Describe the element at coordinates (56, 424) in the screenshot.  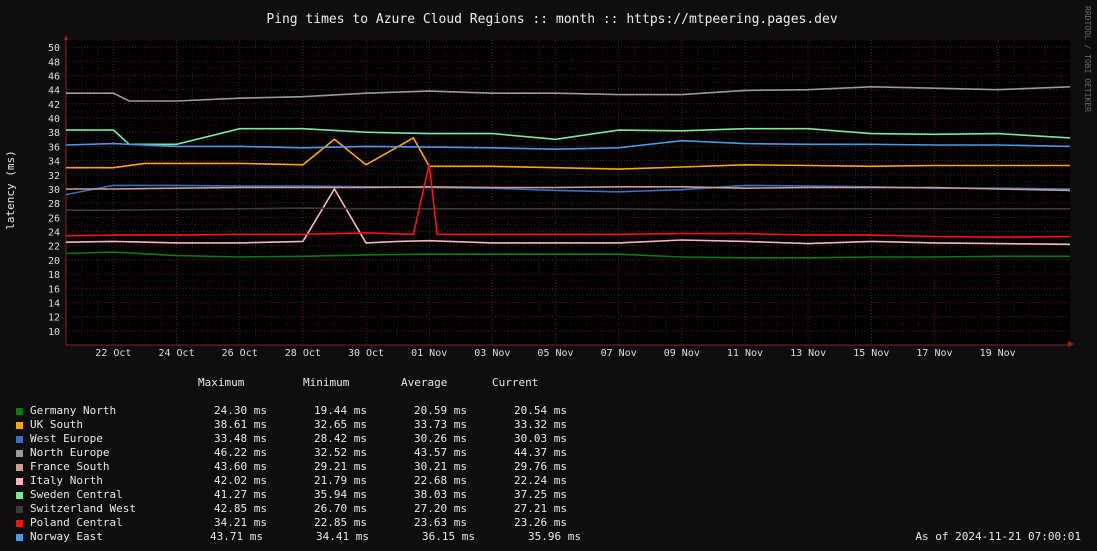
I see `legend-series-name: UK South` at that location.